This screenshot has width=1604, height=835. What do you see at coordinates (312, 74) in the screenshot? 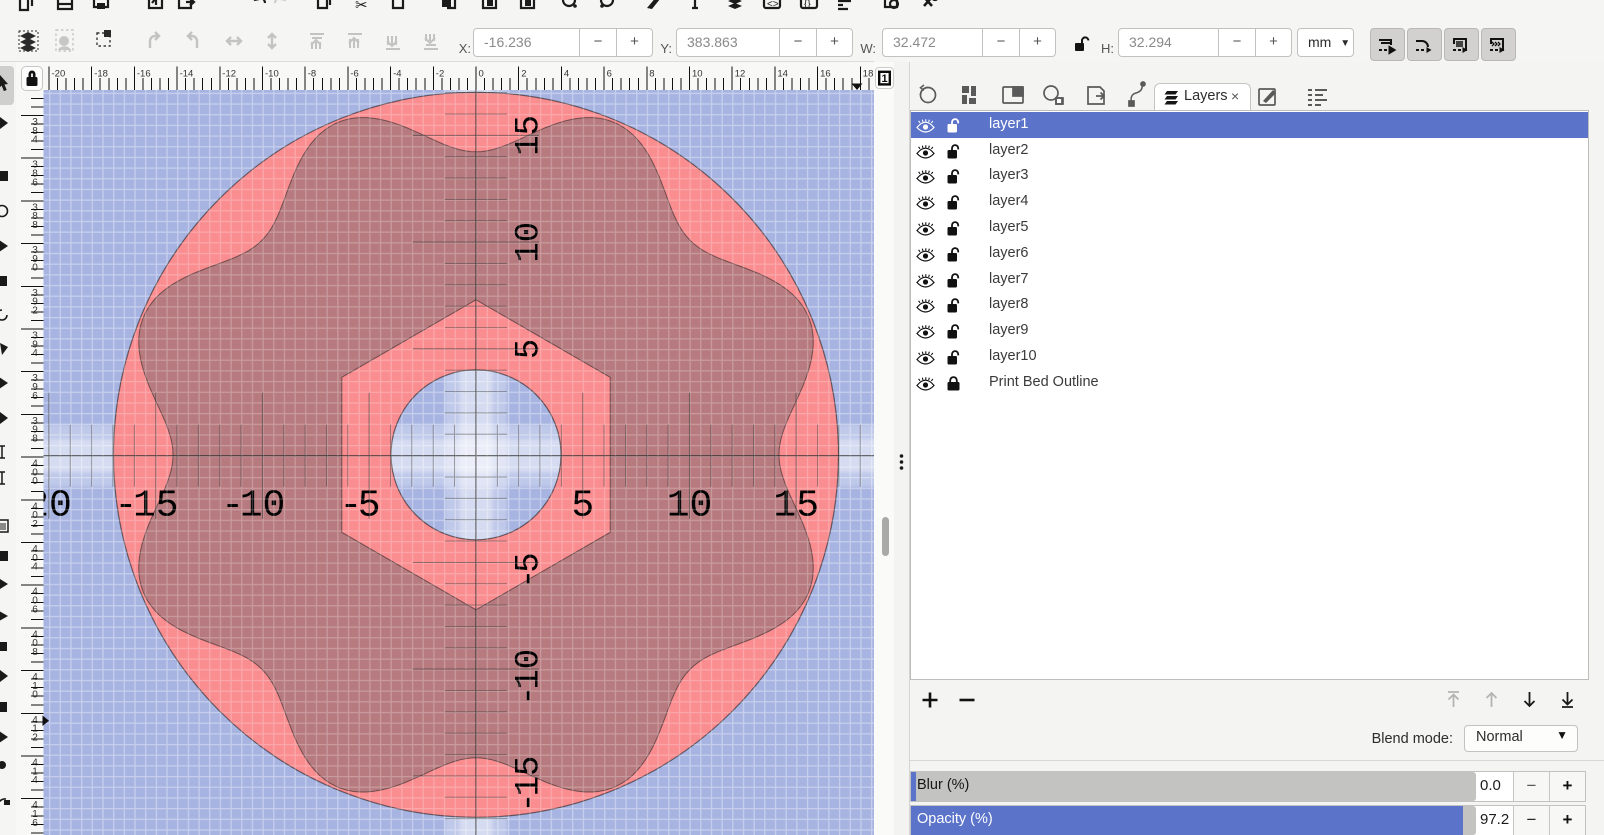
I see `svg-text: -8` at bounding box center [312, 74].